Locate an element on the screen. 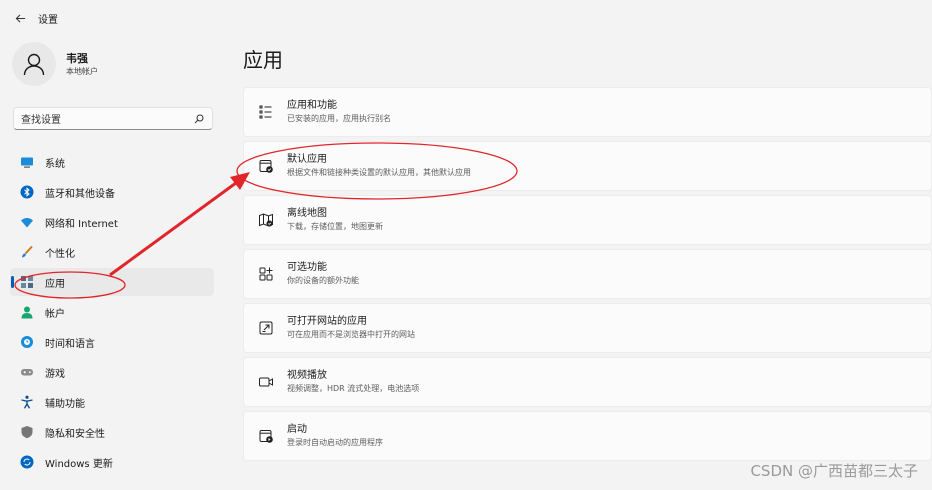 The image size is (932, 490). sidebar-item-label: 辅助功能 is located at coordinates (65, 404).